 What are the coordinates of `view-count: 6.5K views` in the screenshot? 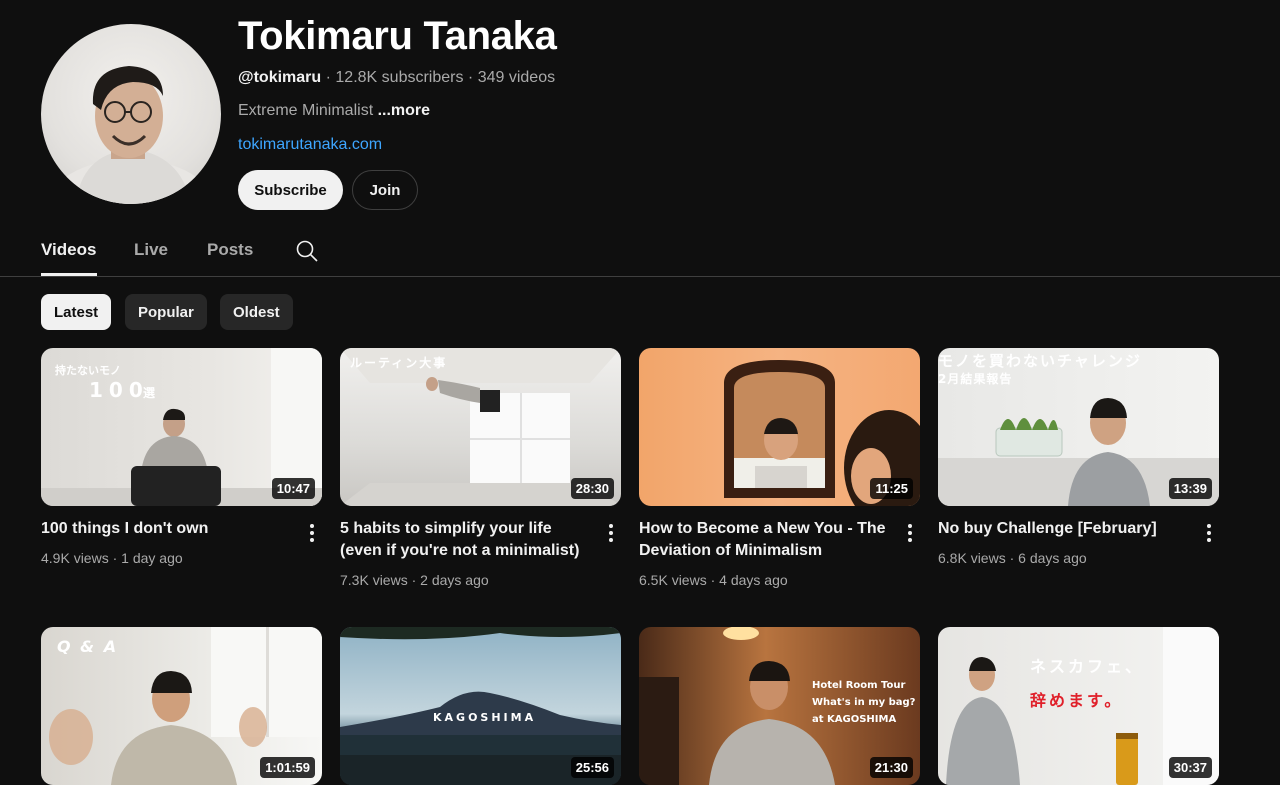 It's located at (673, 580).